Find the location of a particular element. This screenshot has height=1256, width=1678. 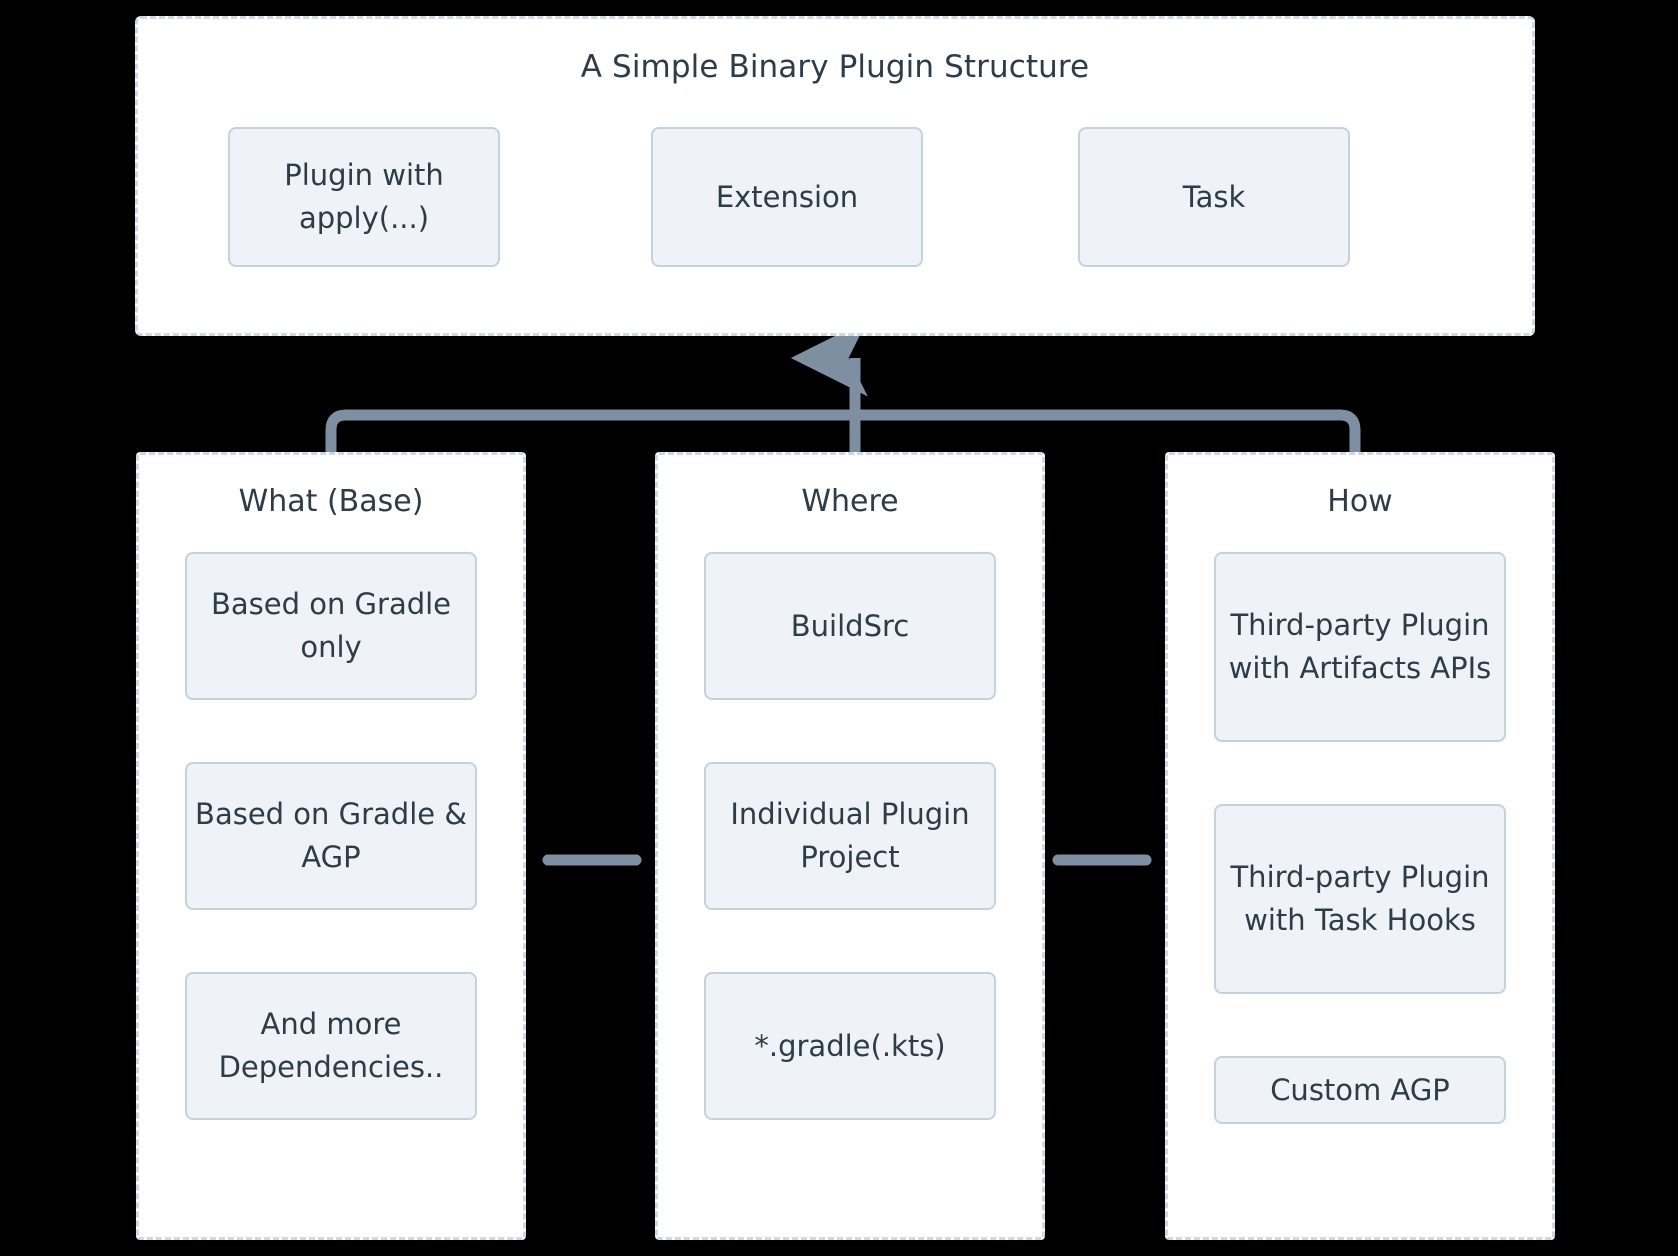

item-label: And more Dependencies.. is located at coordinates (331, 1045).